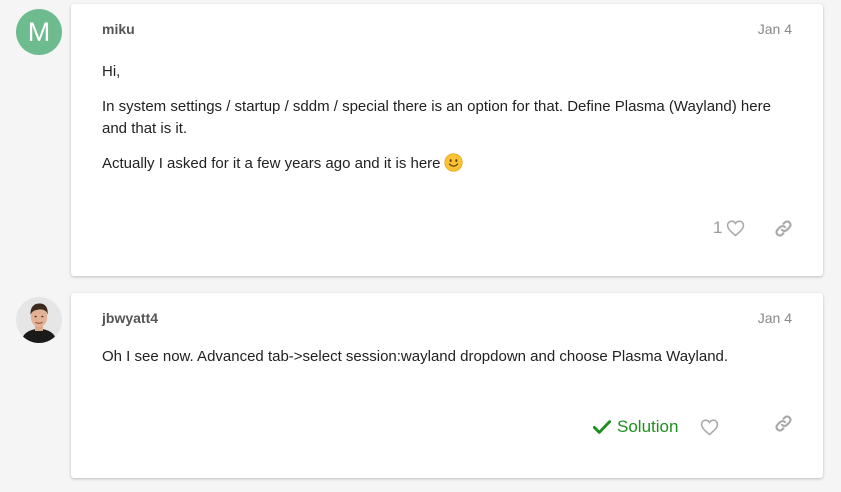  I want to click on user-photo, so click(39, 320).